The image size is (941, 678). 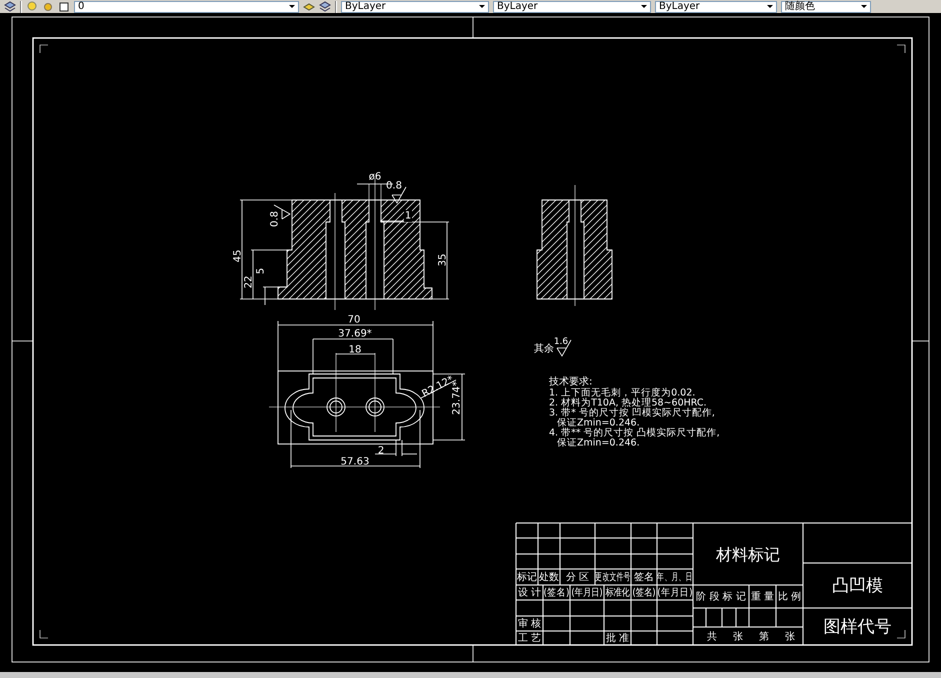 What do you see at coordinates (634, 433) in the screenshot?
I see `requirement-line: 4. 带** 号的尺寸按 凸模实际尺寸配作,` at bounding box center [634, 433].